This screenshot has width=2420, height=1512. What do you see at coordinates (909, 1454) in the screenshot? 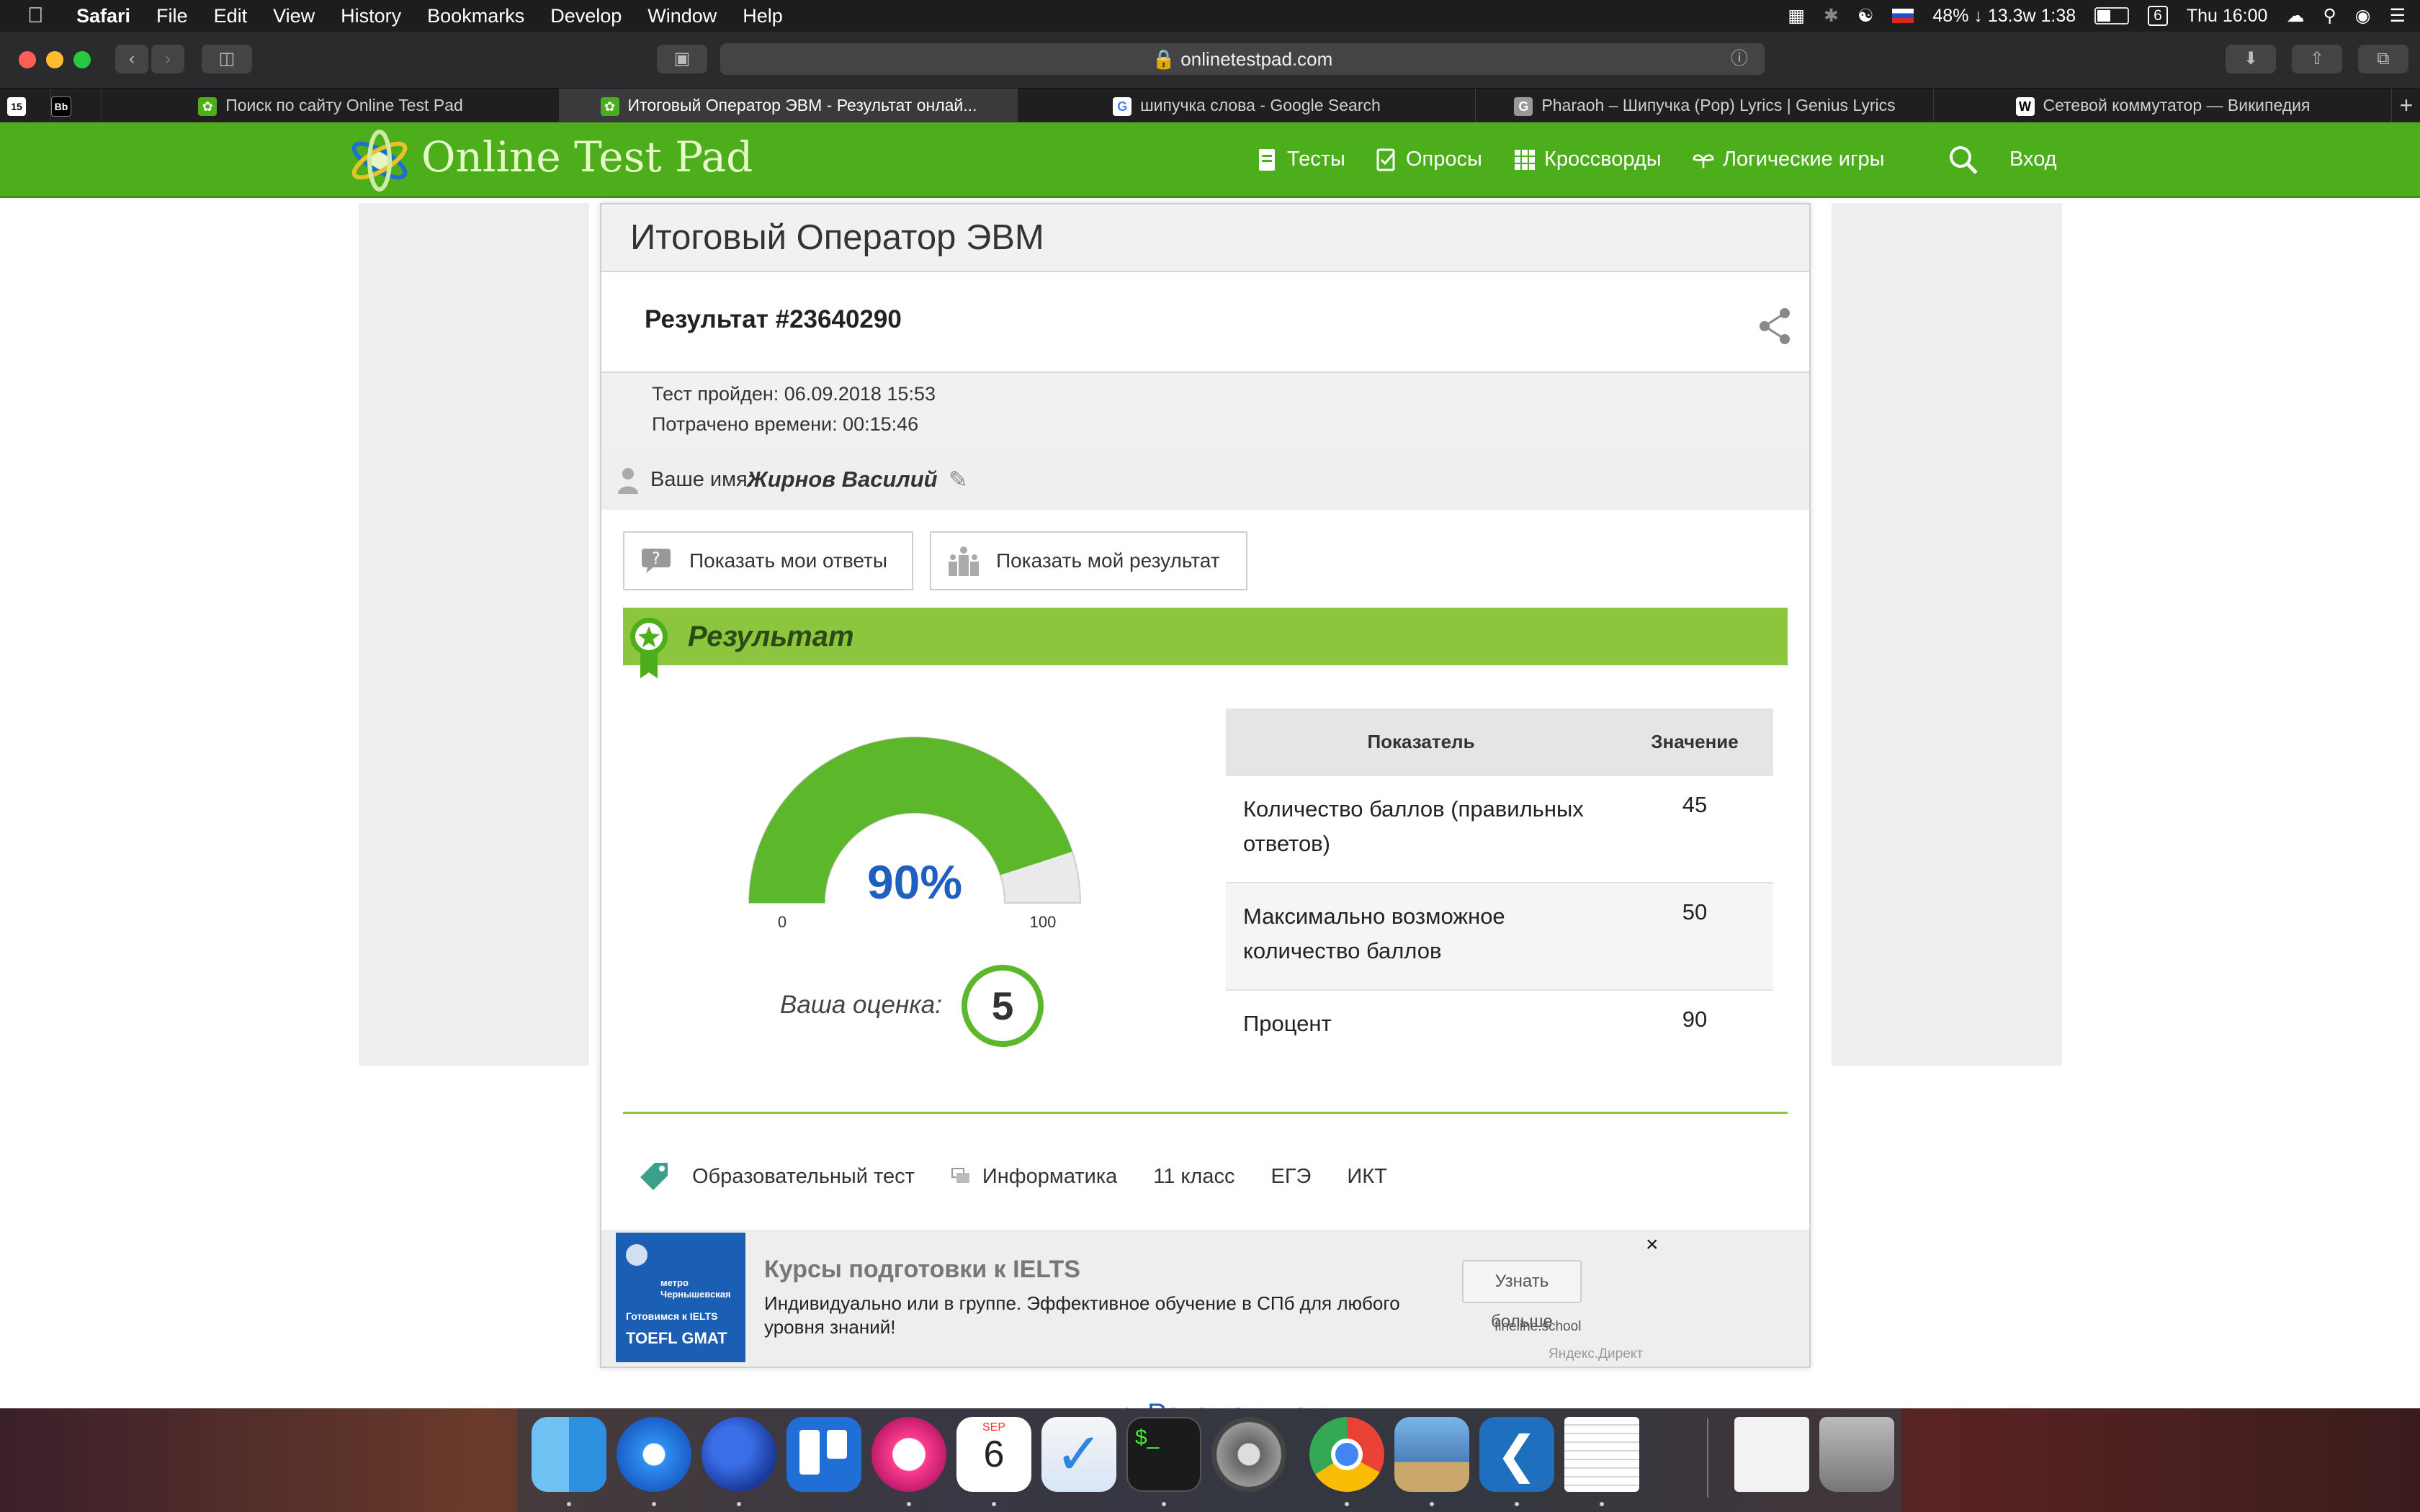
I see `itunes-icon` at bounding box center [909, 1454].